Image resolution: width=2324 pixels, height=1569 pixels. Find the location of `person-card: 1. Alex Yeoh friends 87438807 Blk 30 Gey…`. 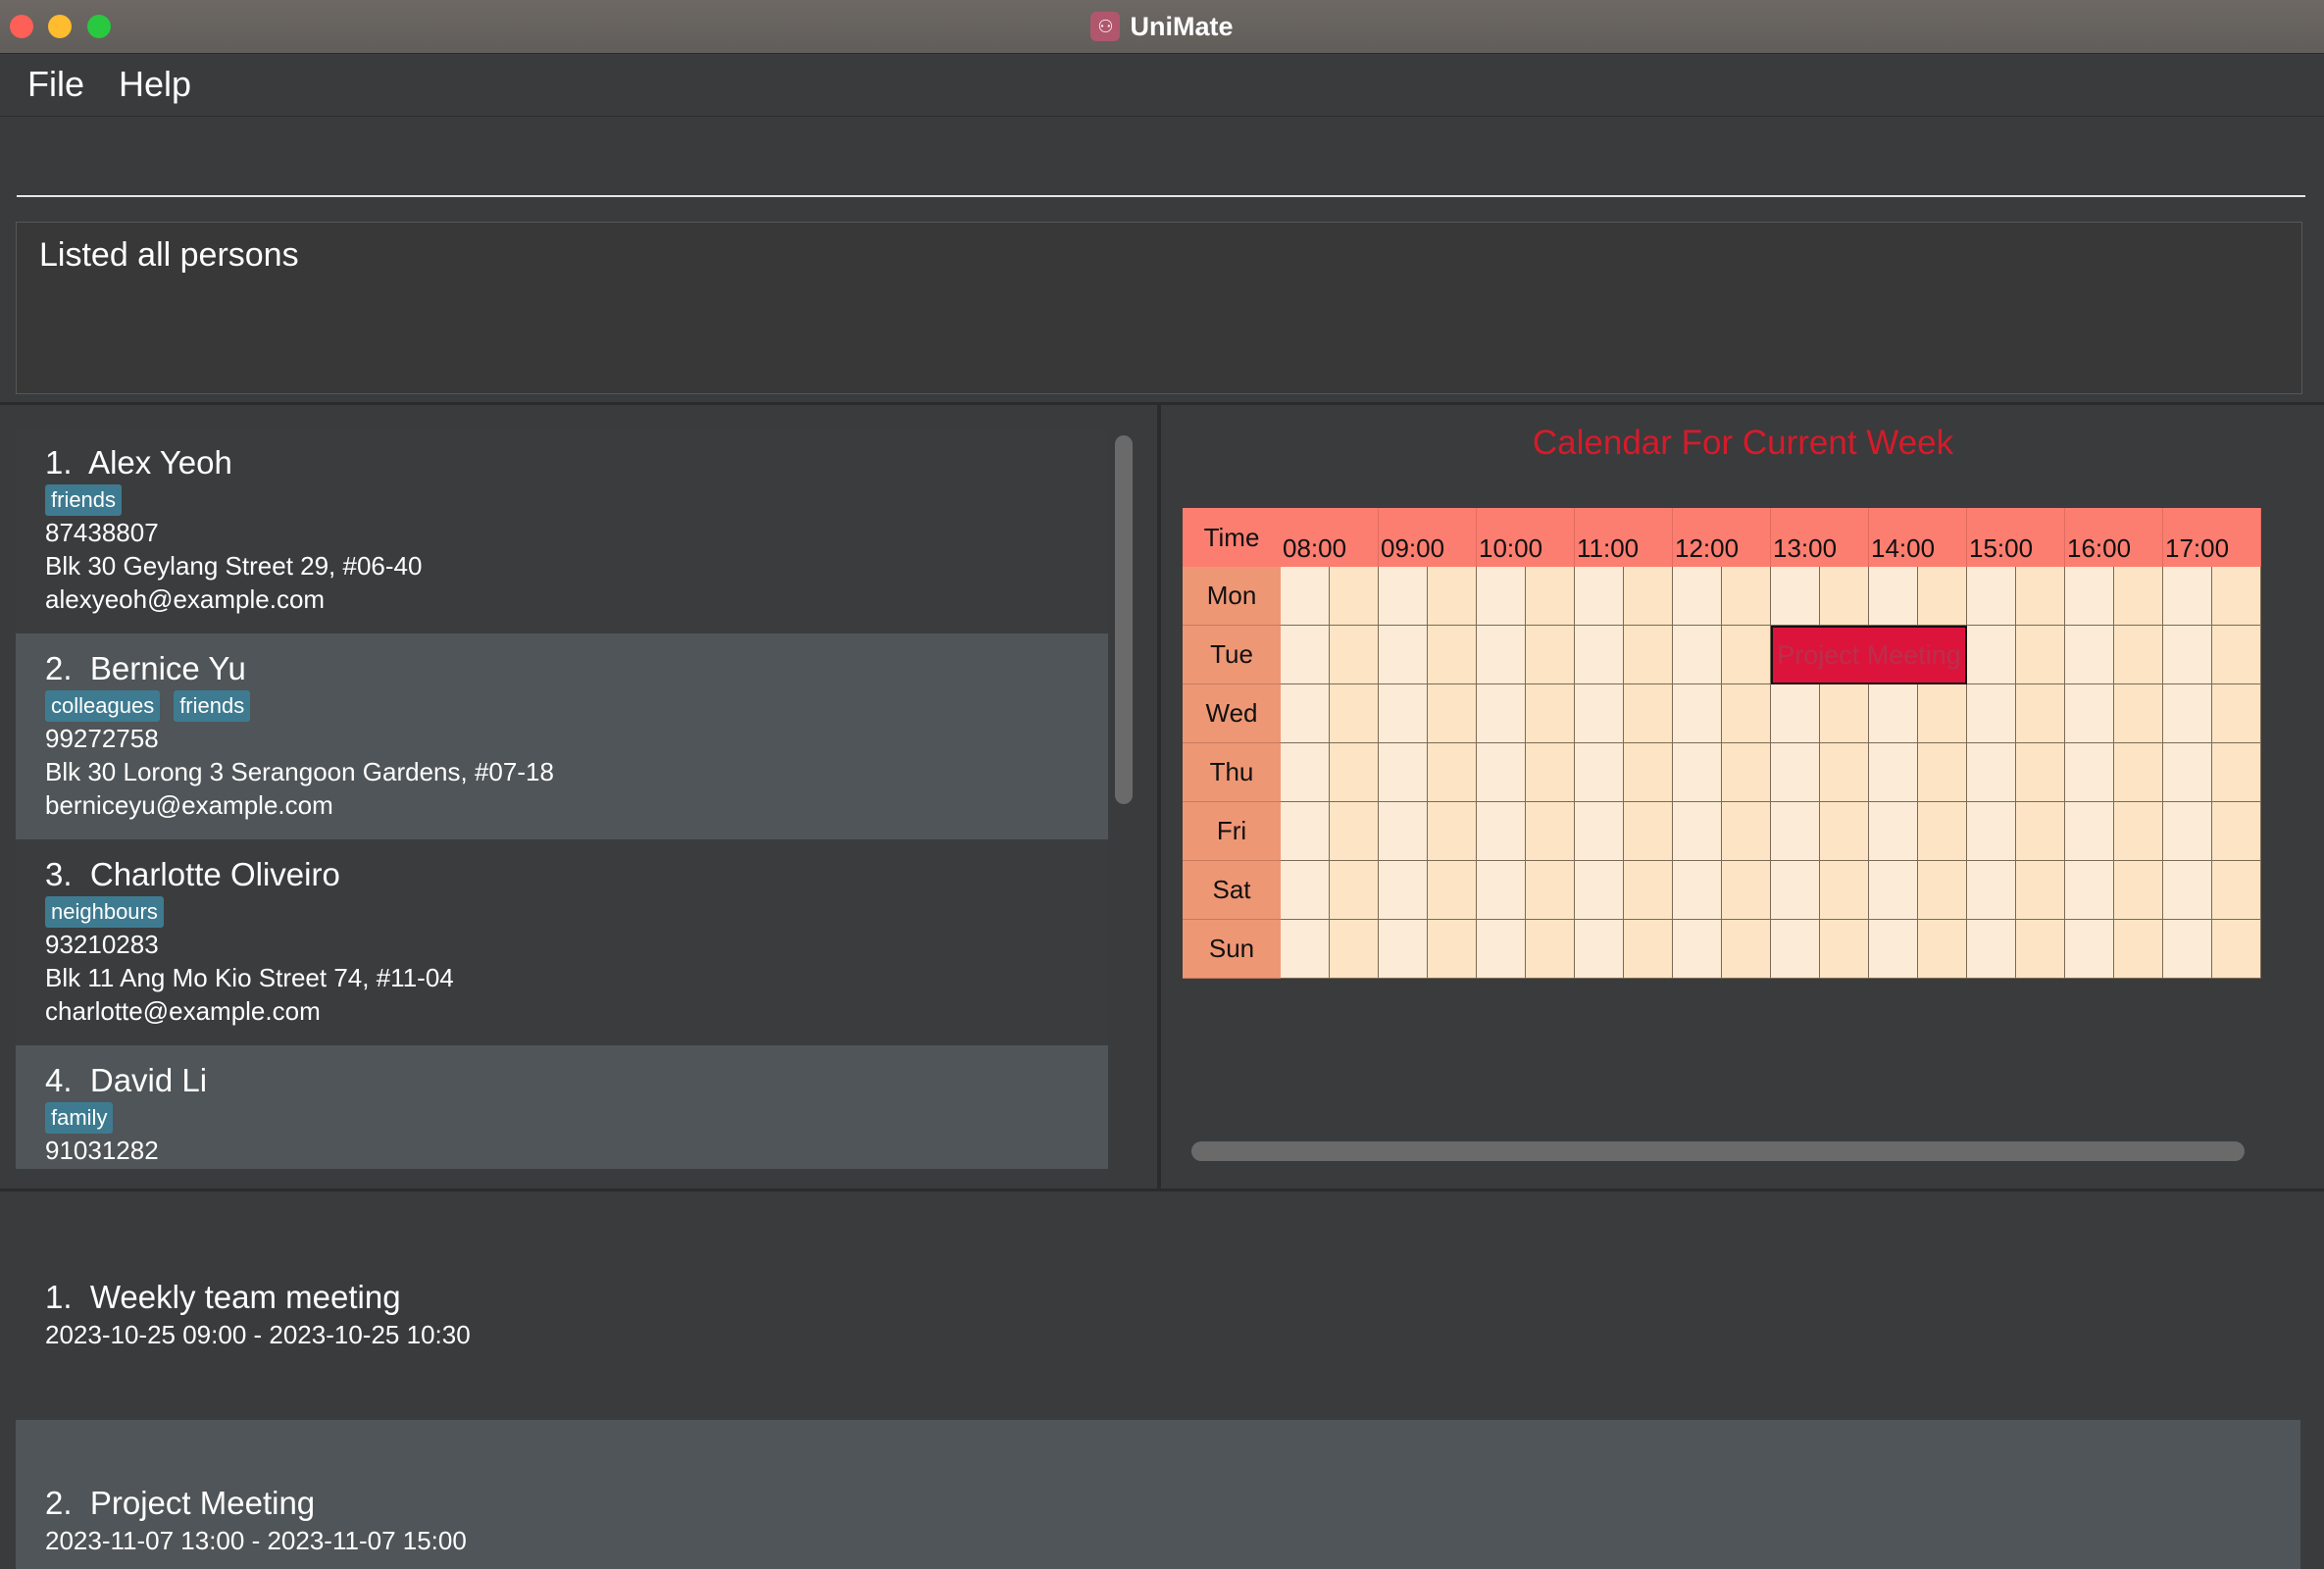

person-card: 1. Alex Yeoh friends 87438807 Blk 30 Gey… is located at coordinates (562, 530).